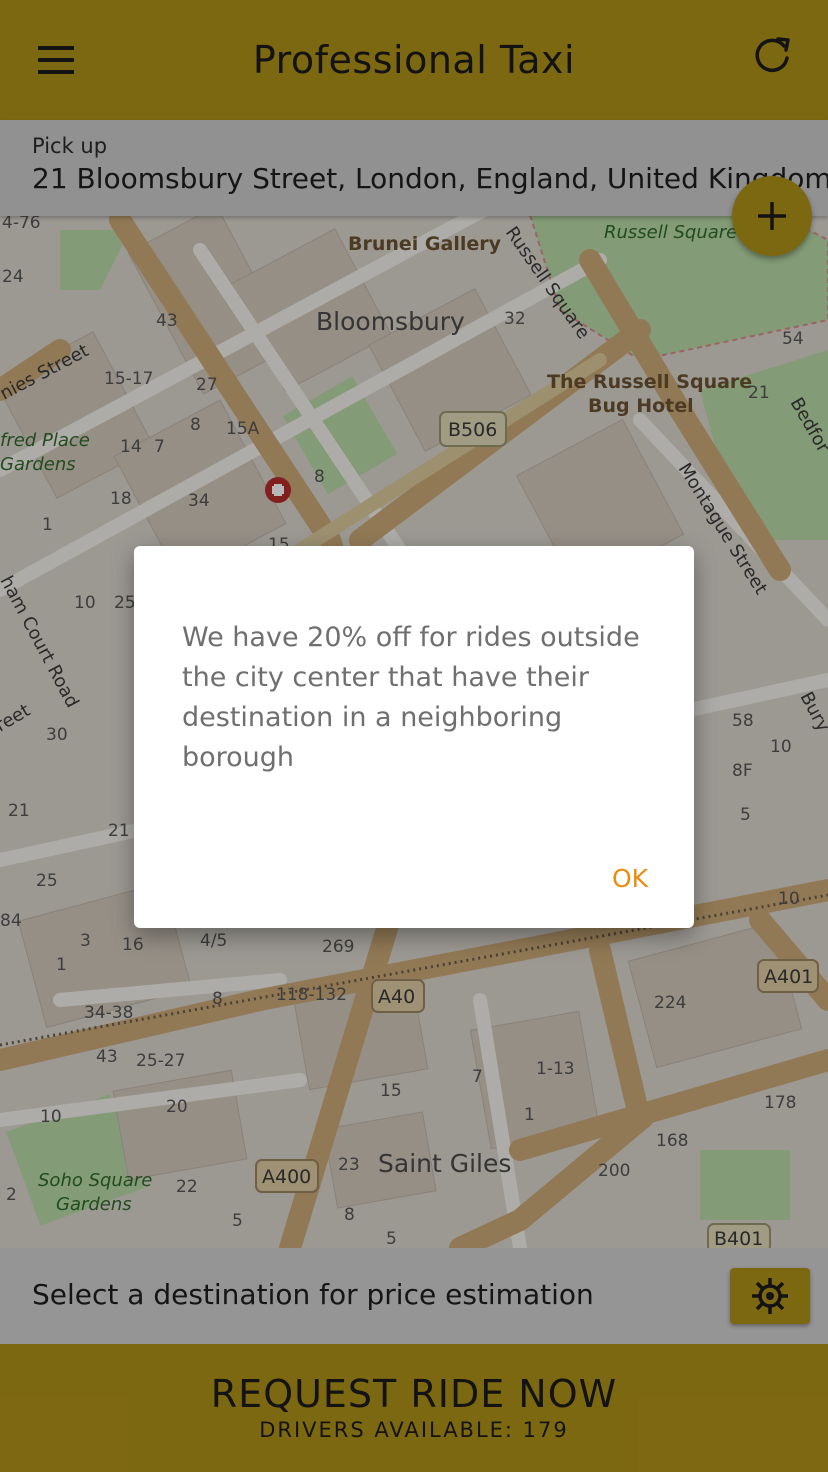 The height and width of the screenshot is (1472, 828). Describe the element at coordinates (630, 878) in the screenshot. I see `ok-button: OK` at that location.